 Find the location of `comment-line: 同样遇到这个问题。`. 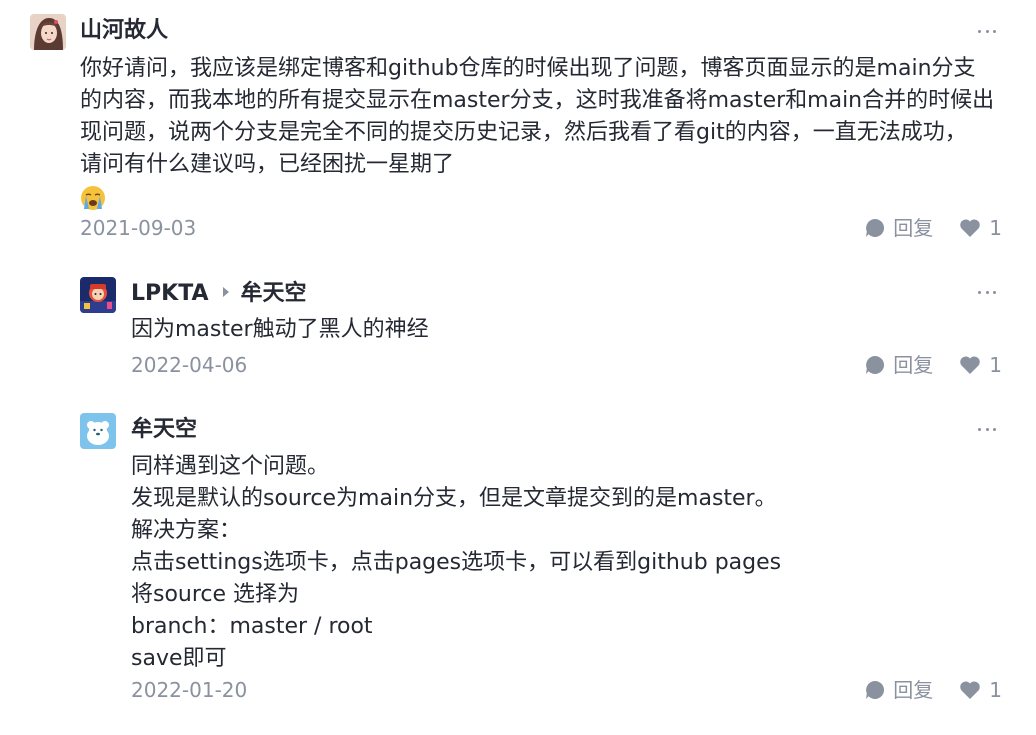

comment-line: 同样遇到这个问题。 is located at coordinates (230, 466).